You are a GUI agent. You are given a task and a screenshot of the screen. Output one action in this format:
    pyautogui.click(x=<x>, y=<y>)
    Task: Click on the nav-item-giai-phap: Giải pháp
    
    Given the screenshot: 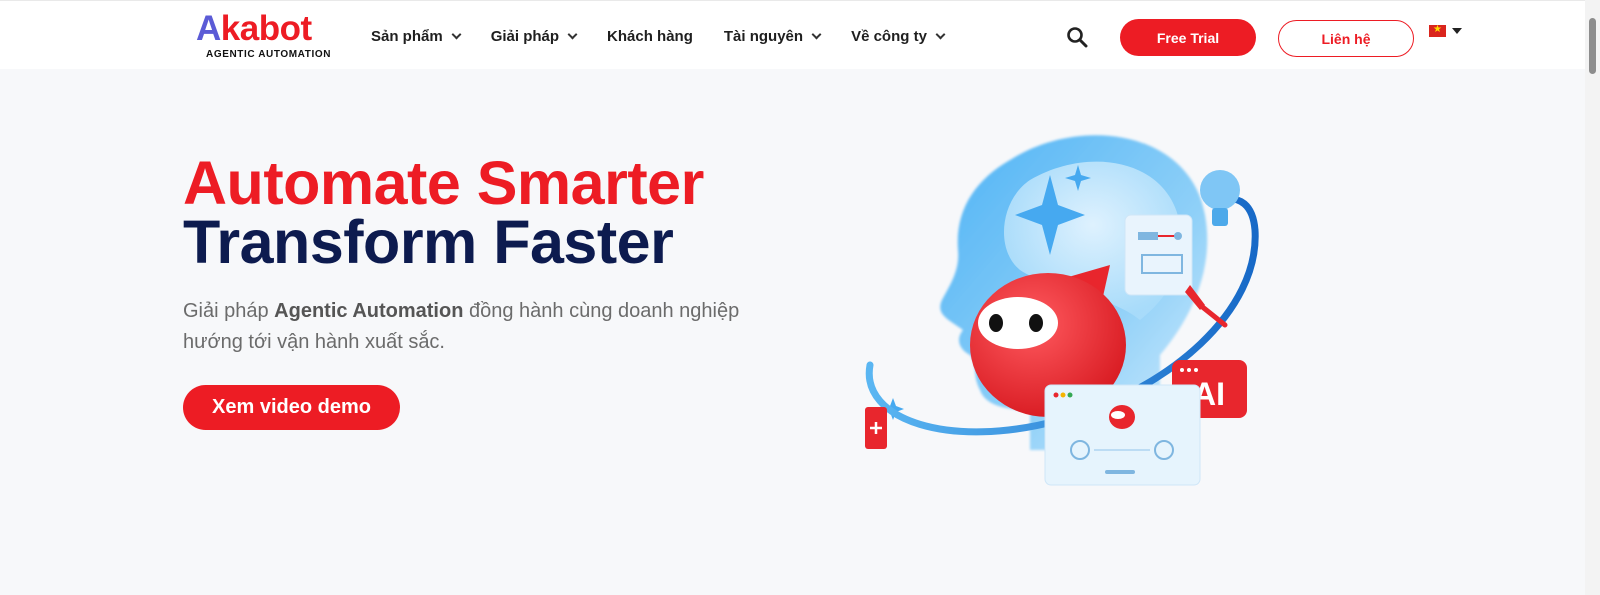 What is the action you would take?
    pyautogui.click(x=534, y=36)
    